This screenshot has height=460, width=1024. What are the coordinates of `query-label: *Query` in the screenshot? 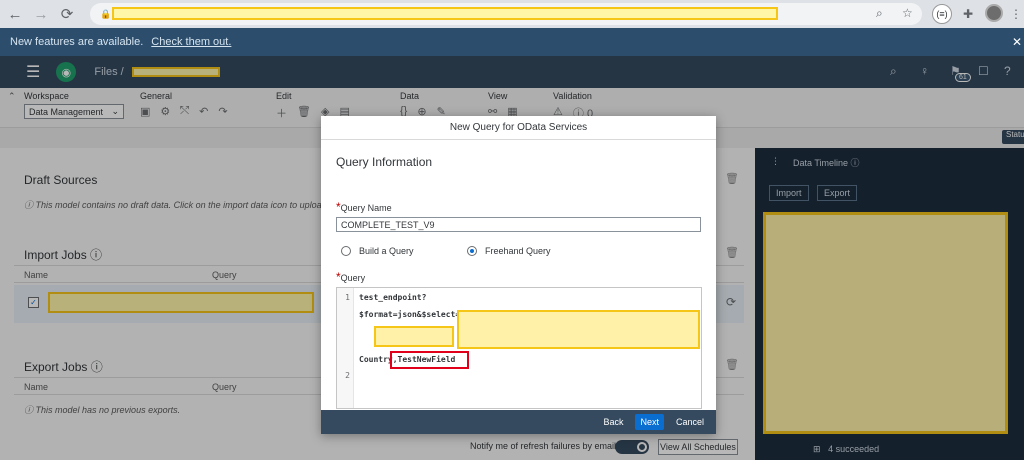 It's located at (350, 277).